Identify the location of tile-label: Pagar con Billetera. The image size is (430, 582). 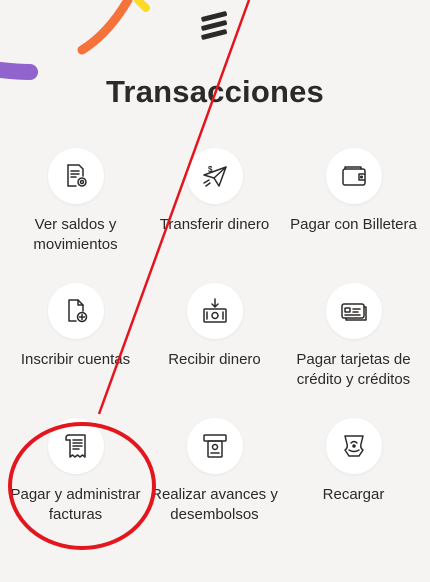
(353, 224).